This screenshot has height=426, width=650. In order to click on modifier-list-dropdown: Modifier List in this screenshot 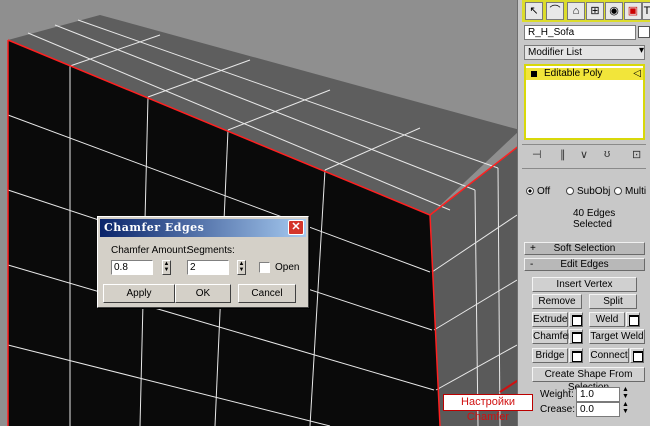, I will do `click(584, 52)`.